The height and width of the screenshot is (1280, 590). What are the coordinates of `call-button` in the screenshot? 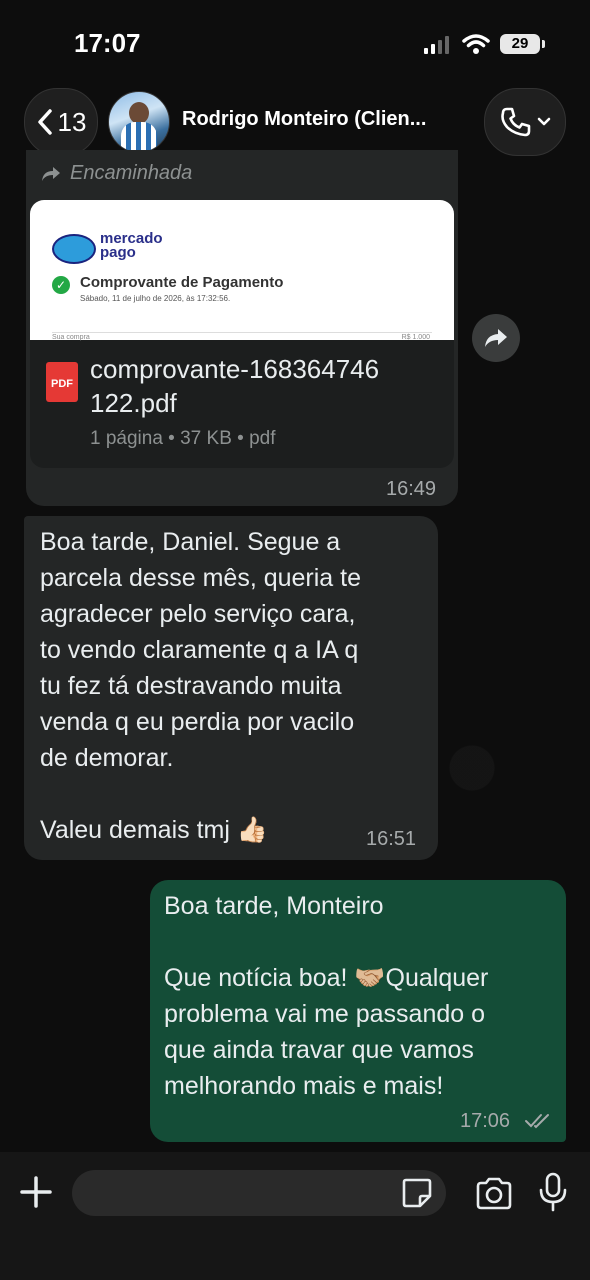 It's located at (525, 122).